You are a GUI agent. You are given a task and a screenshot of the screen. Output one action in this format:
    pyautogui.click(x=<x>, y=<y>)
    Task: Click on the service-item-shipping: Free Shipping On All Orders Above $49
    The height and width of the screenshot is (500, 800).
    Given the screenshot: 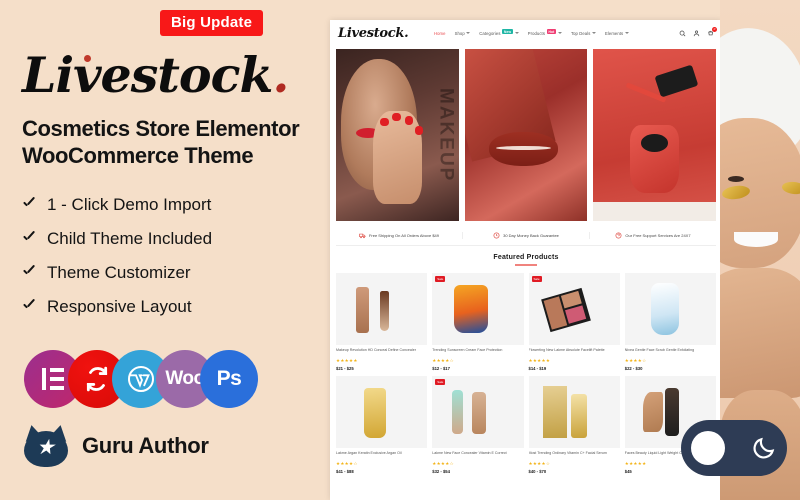 What is the action you would take?
    pyautogui.click(x=399, y=235)
    